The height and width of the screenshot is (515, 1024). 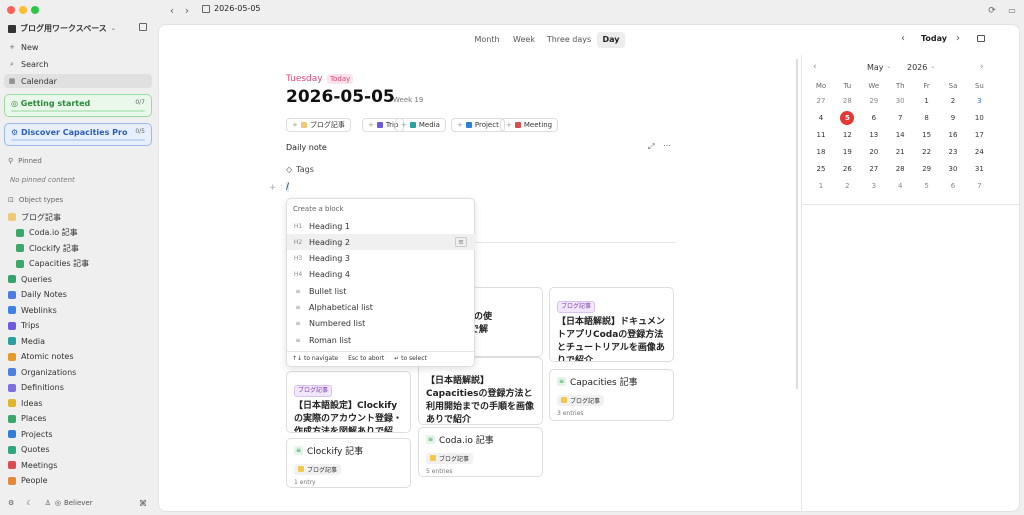 I want to click on sidebar-item: Ideas, so click(x=78, y=403).